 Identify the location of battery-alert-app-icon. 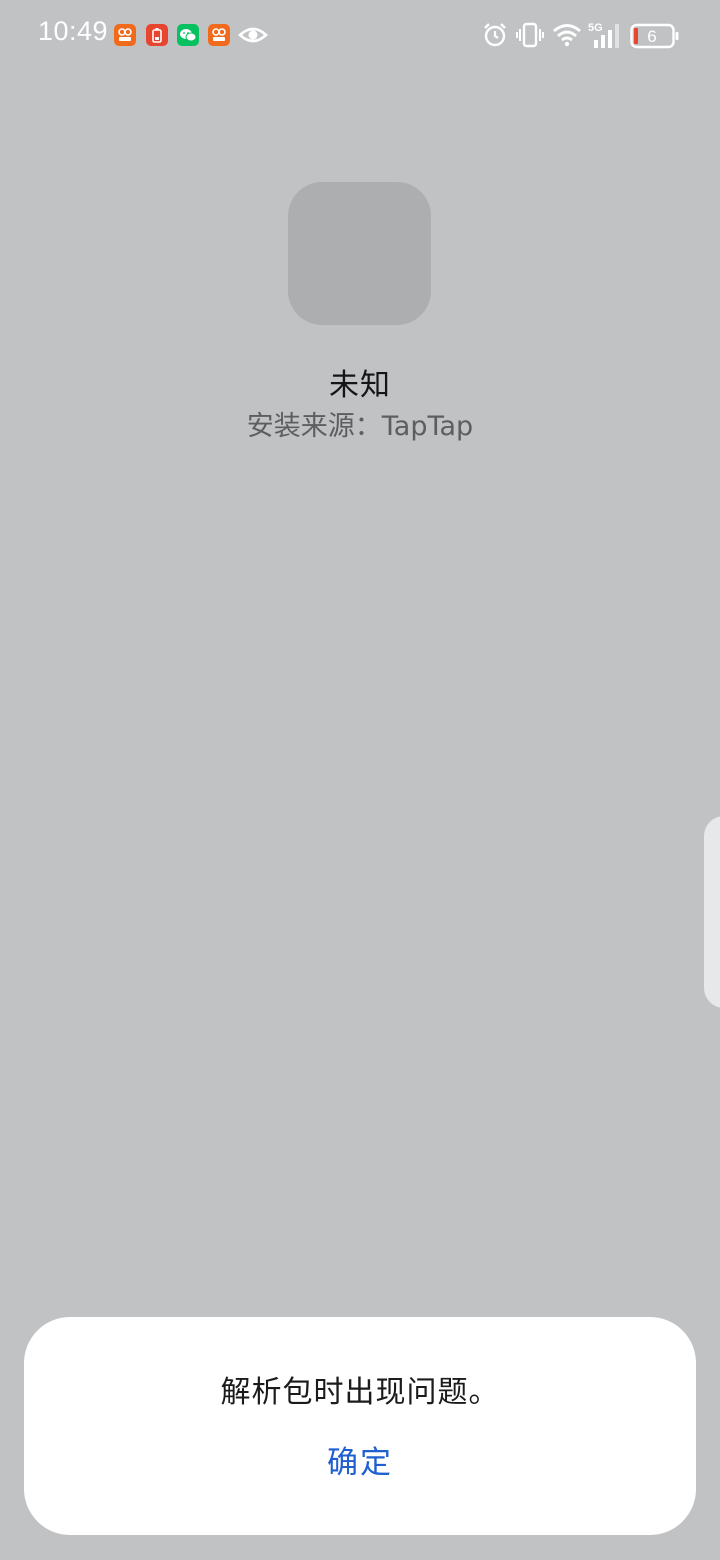
(157, 35).